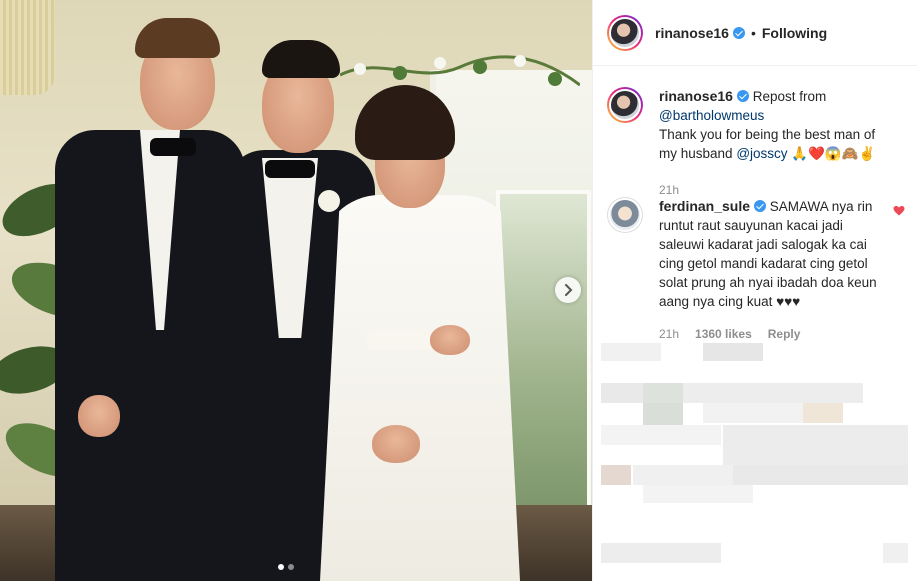 The image size is (917, 581). What do you see at coordinates (27, 47) in the screenshot?
I see `lamp-shade` at bounding box center [27, 47].